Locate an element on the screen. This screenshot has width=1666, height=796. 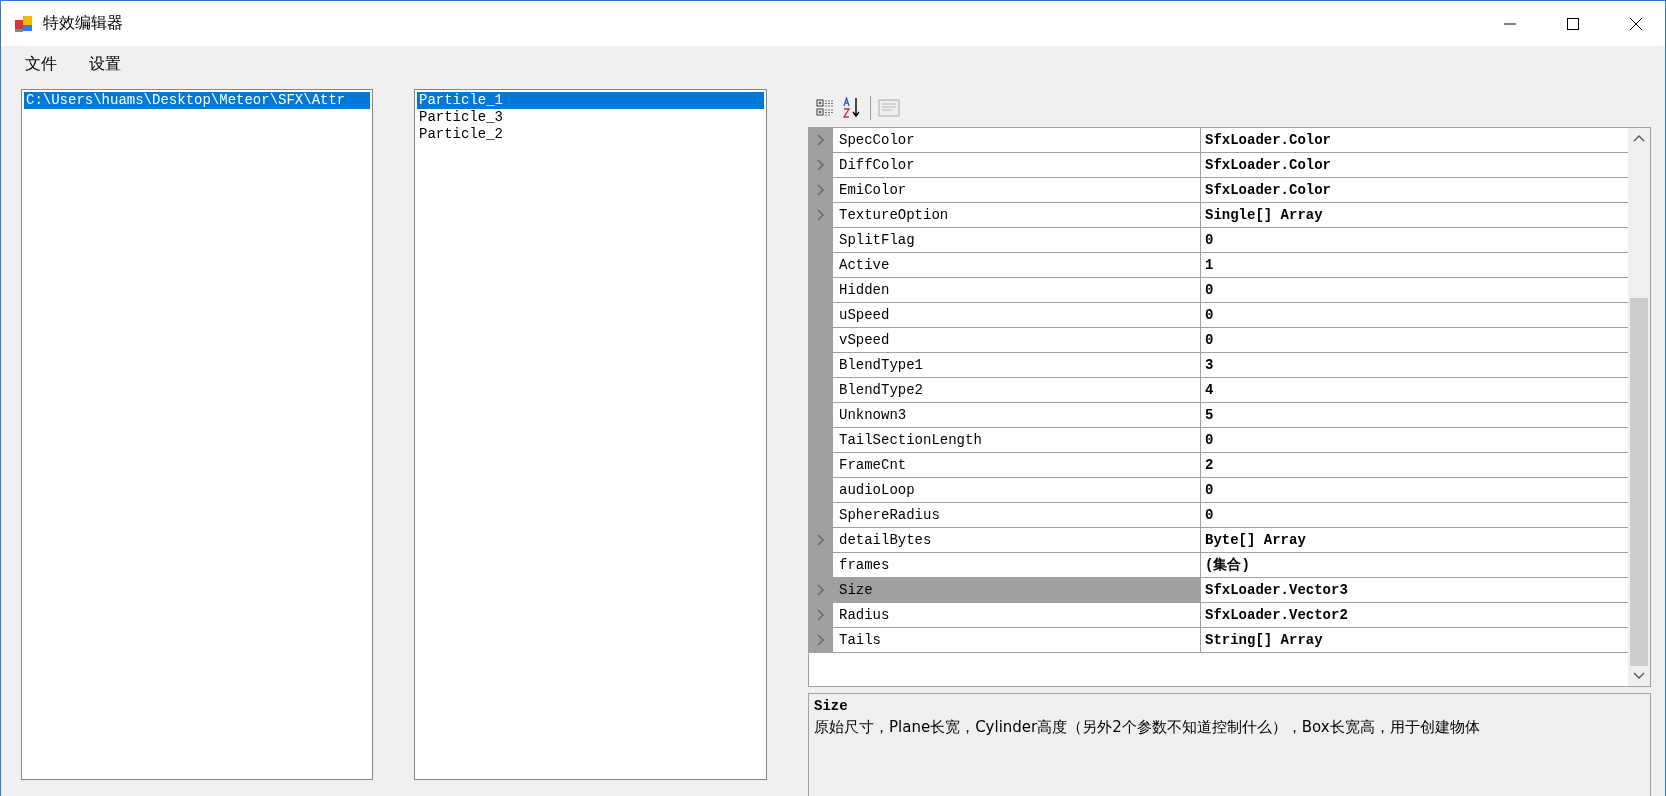
particle-list-item: Particle_3 is located at coordinates (590, 117).